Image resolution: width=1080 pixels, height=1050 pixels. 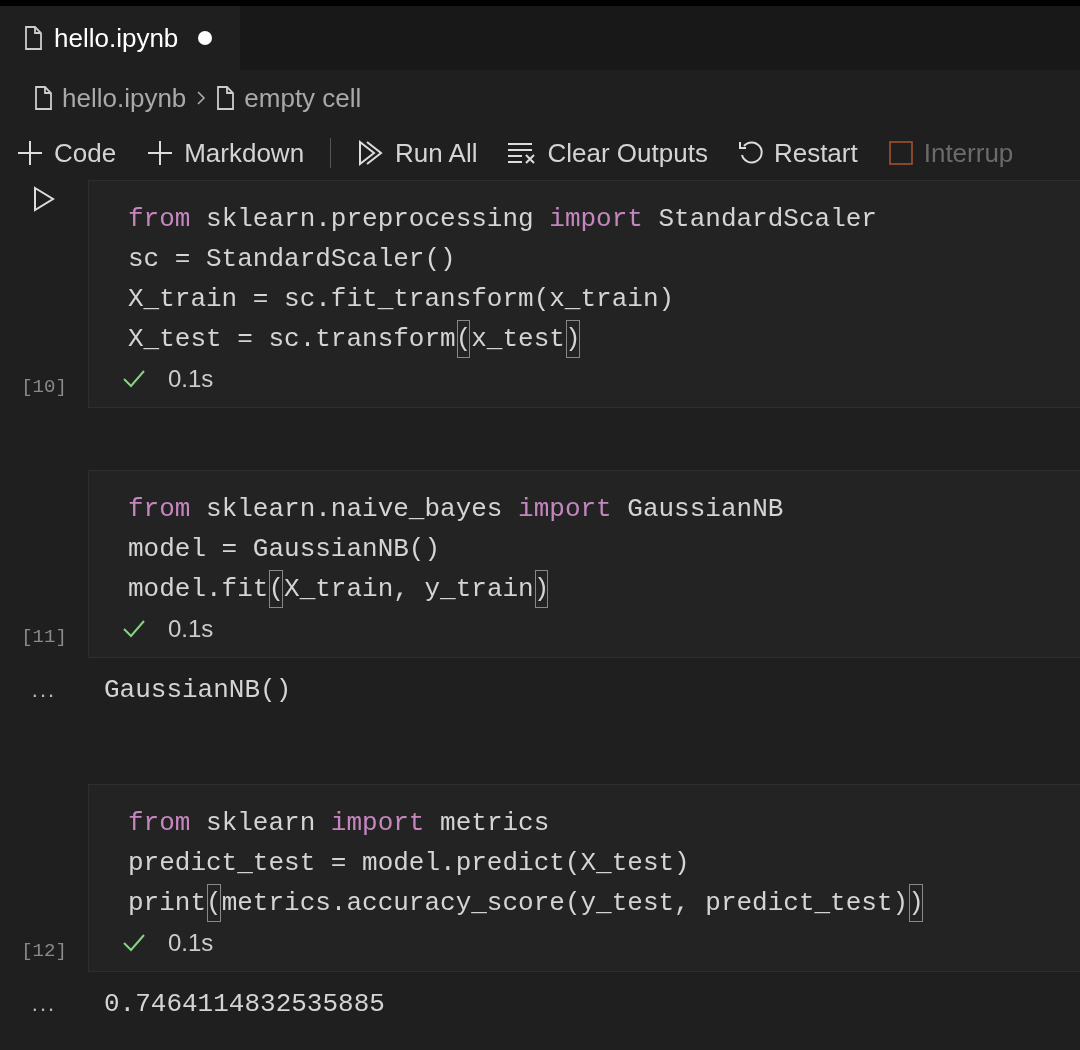 I want to click on execution-count: [10], so click(x=44, y=387).